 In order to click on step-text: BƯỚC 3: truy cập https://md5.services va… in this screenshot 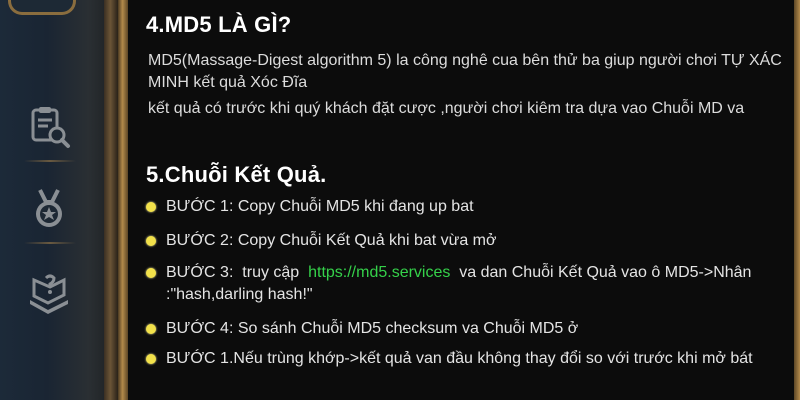, I will do `click(476, 284)`.